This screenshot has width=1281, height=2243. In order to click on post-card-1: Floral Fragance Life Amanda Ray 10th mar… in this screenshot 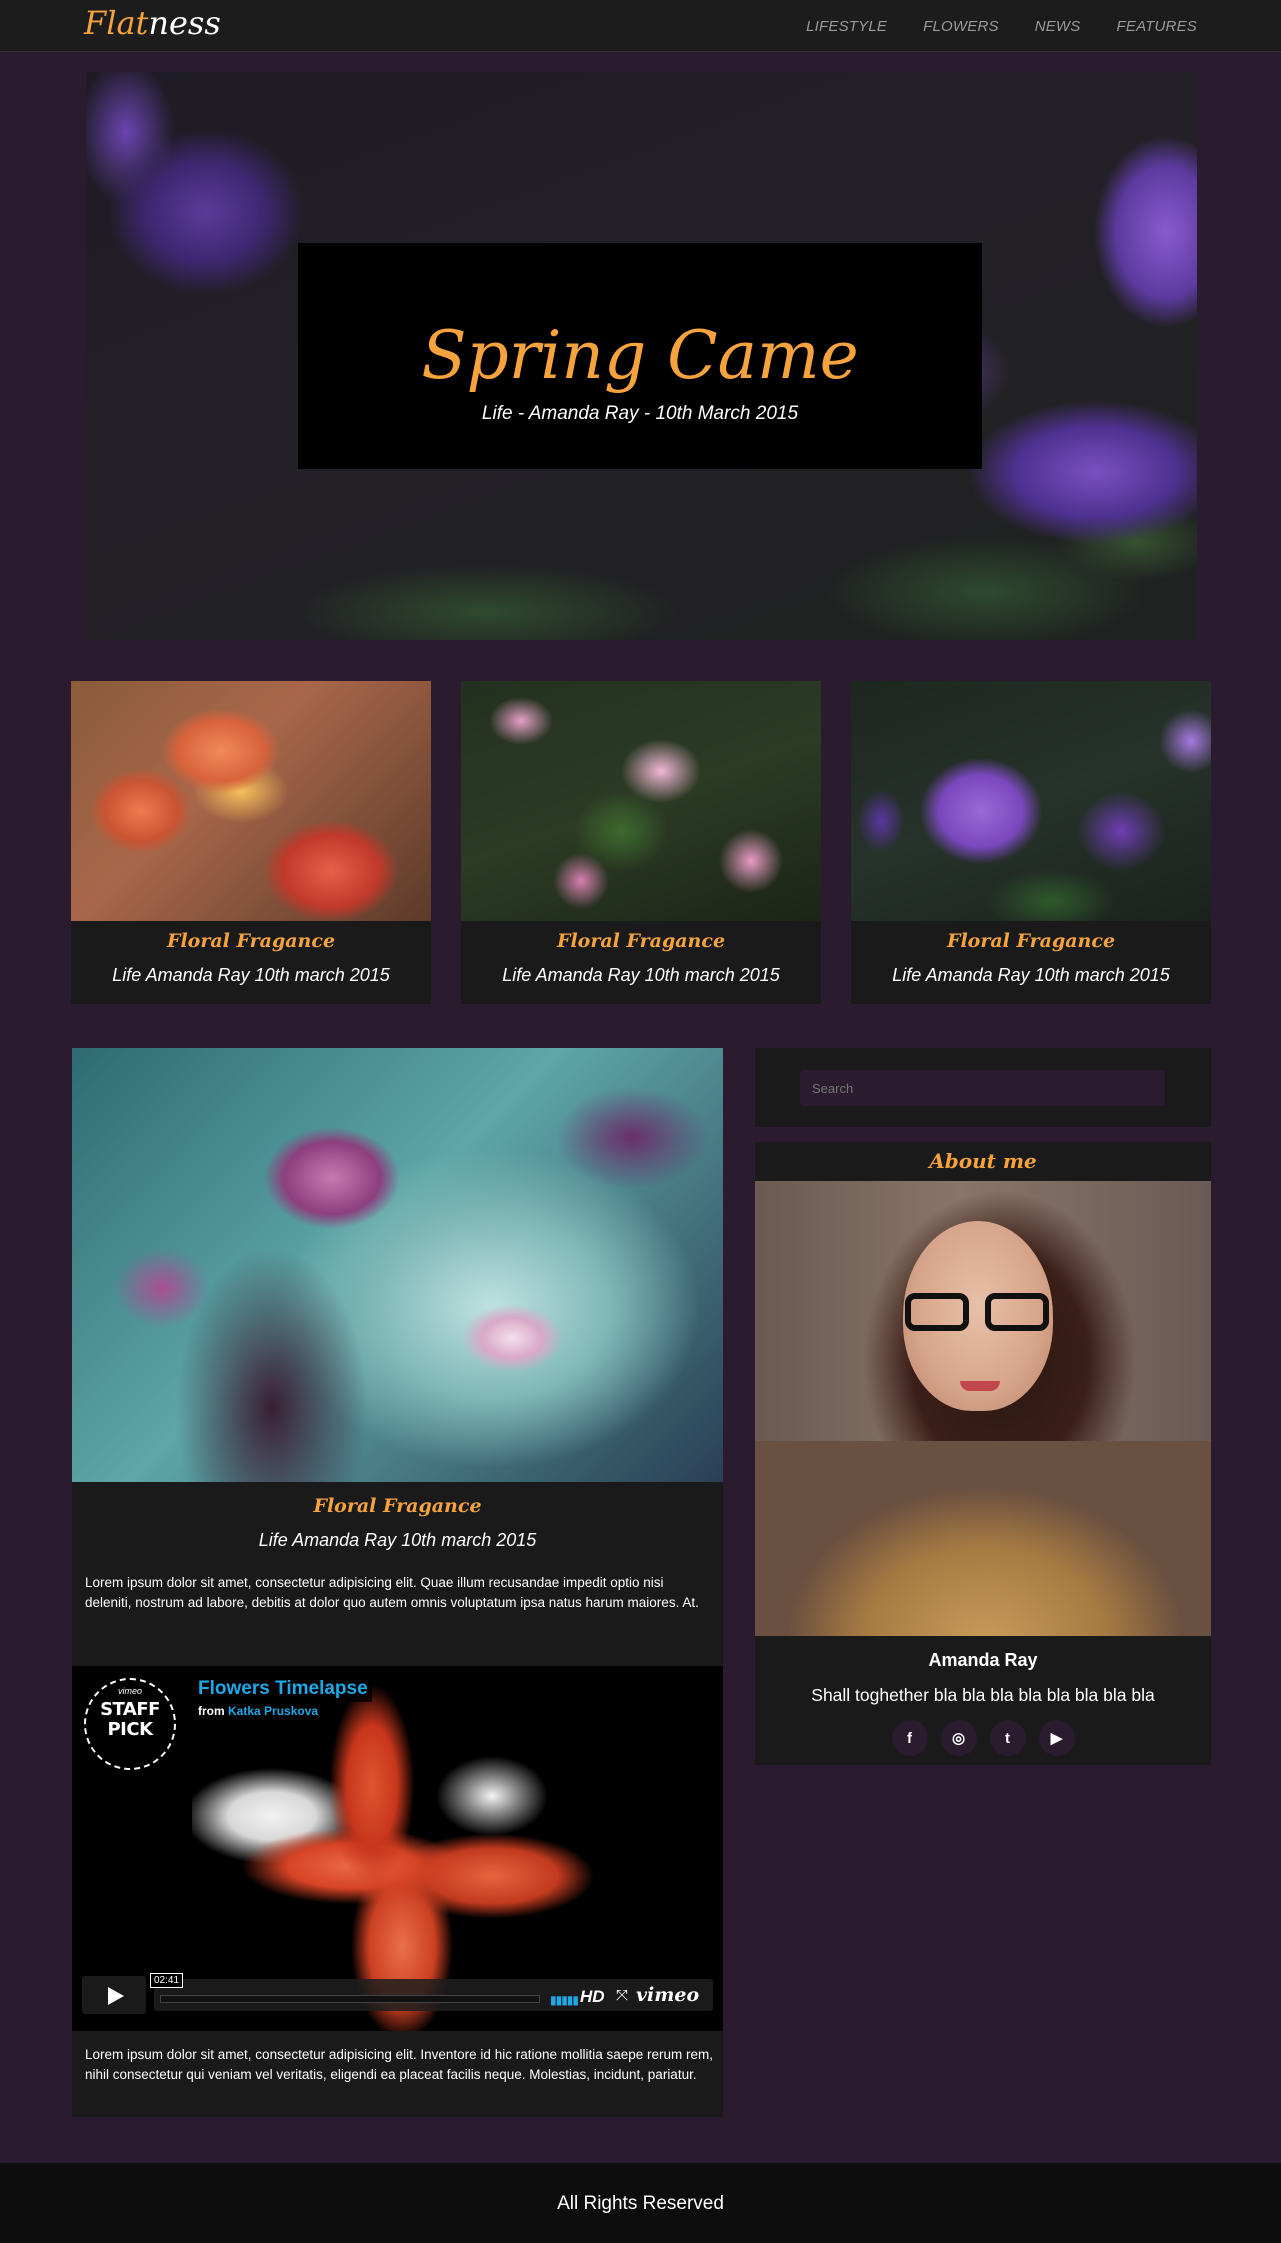, I will do `click(251, 842)`.